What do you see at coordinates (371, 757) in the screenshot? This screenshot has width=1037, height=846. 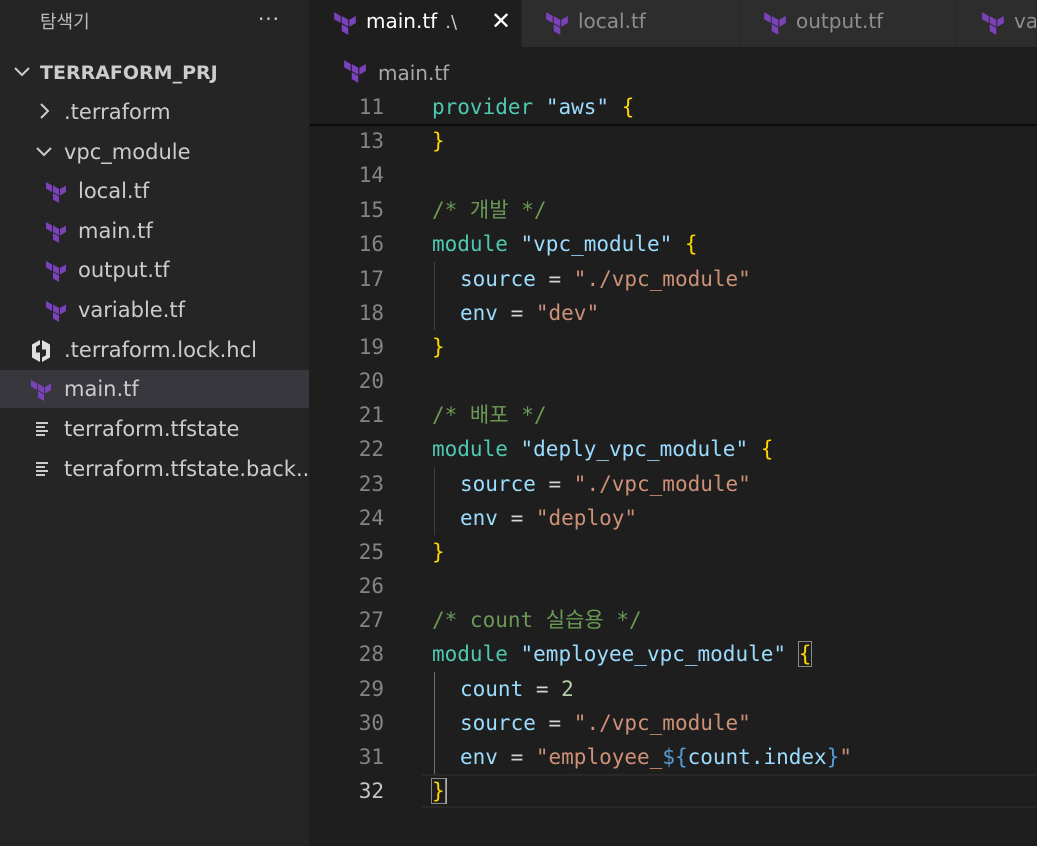 I see `line-number: 31` at bounding box center [371, 757].